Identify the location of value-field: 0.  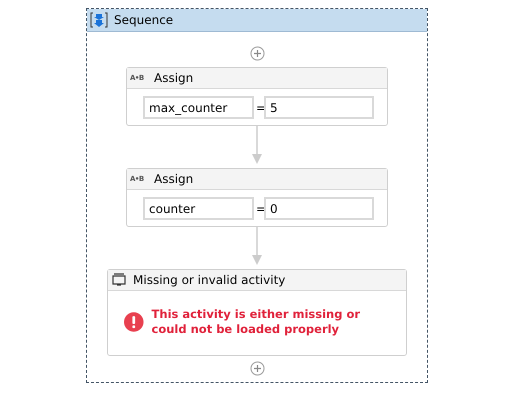
(319, 208).